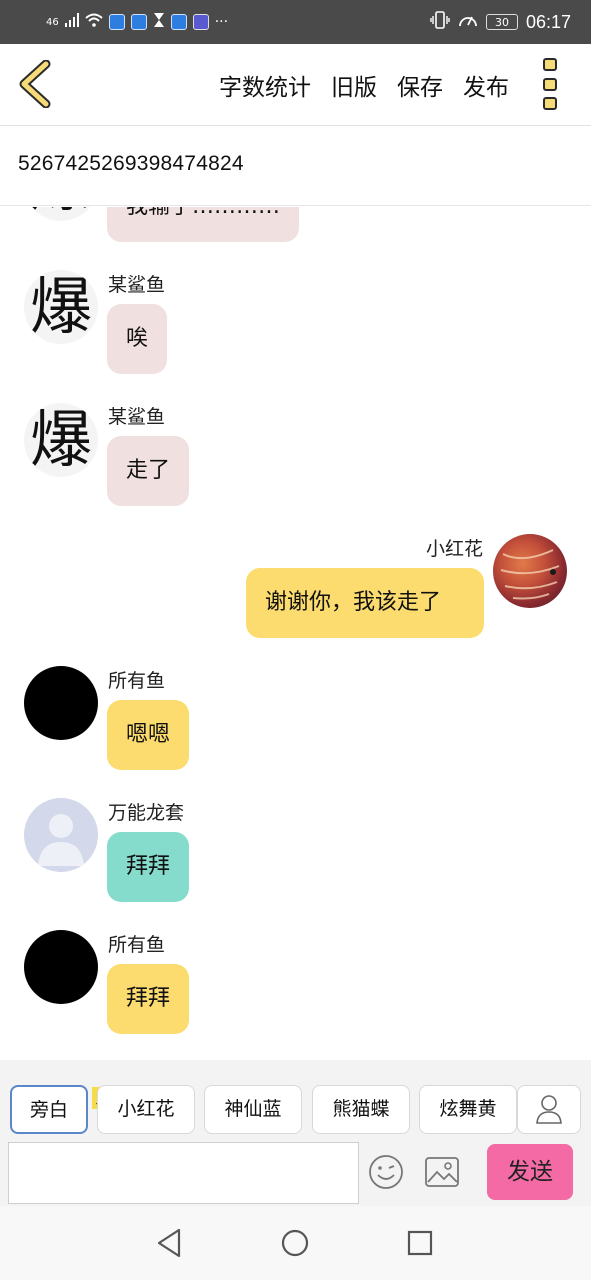  What do you see at coordinates (52, 22) in the screenshot?
I see `network-label: 46` at bounding box center [52, 22].